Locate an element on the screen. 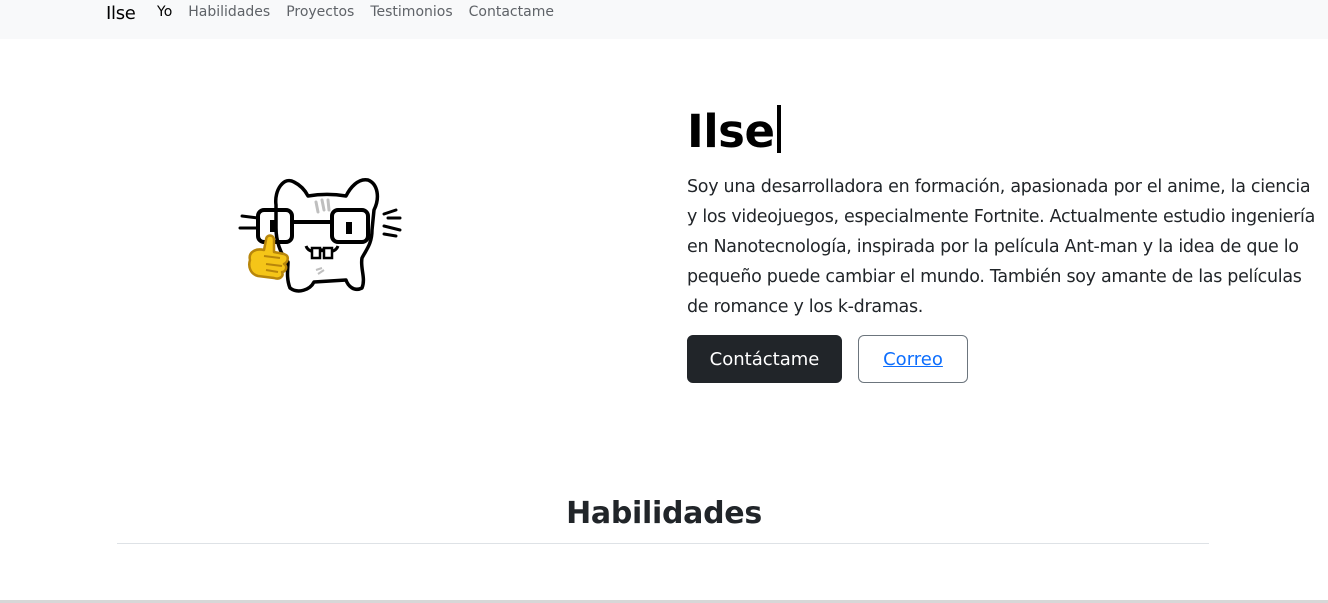  contact-button: Contáctame is located at coordinates (764, 359).